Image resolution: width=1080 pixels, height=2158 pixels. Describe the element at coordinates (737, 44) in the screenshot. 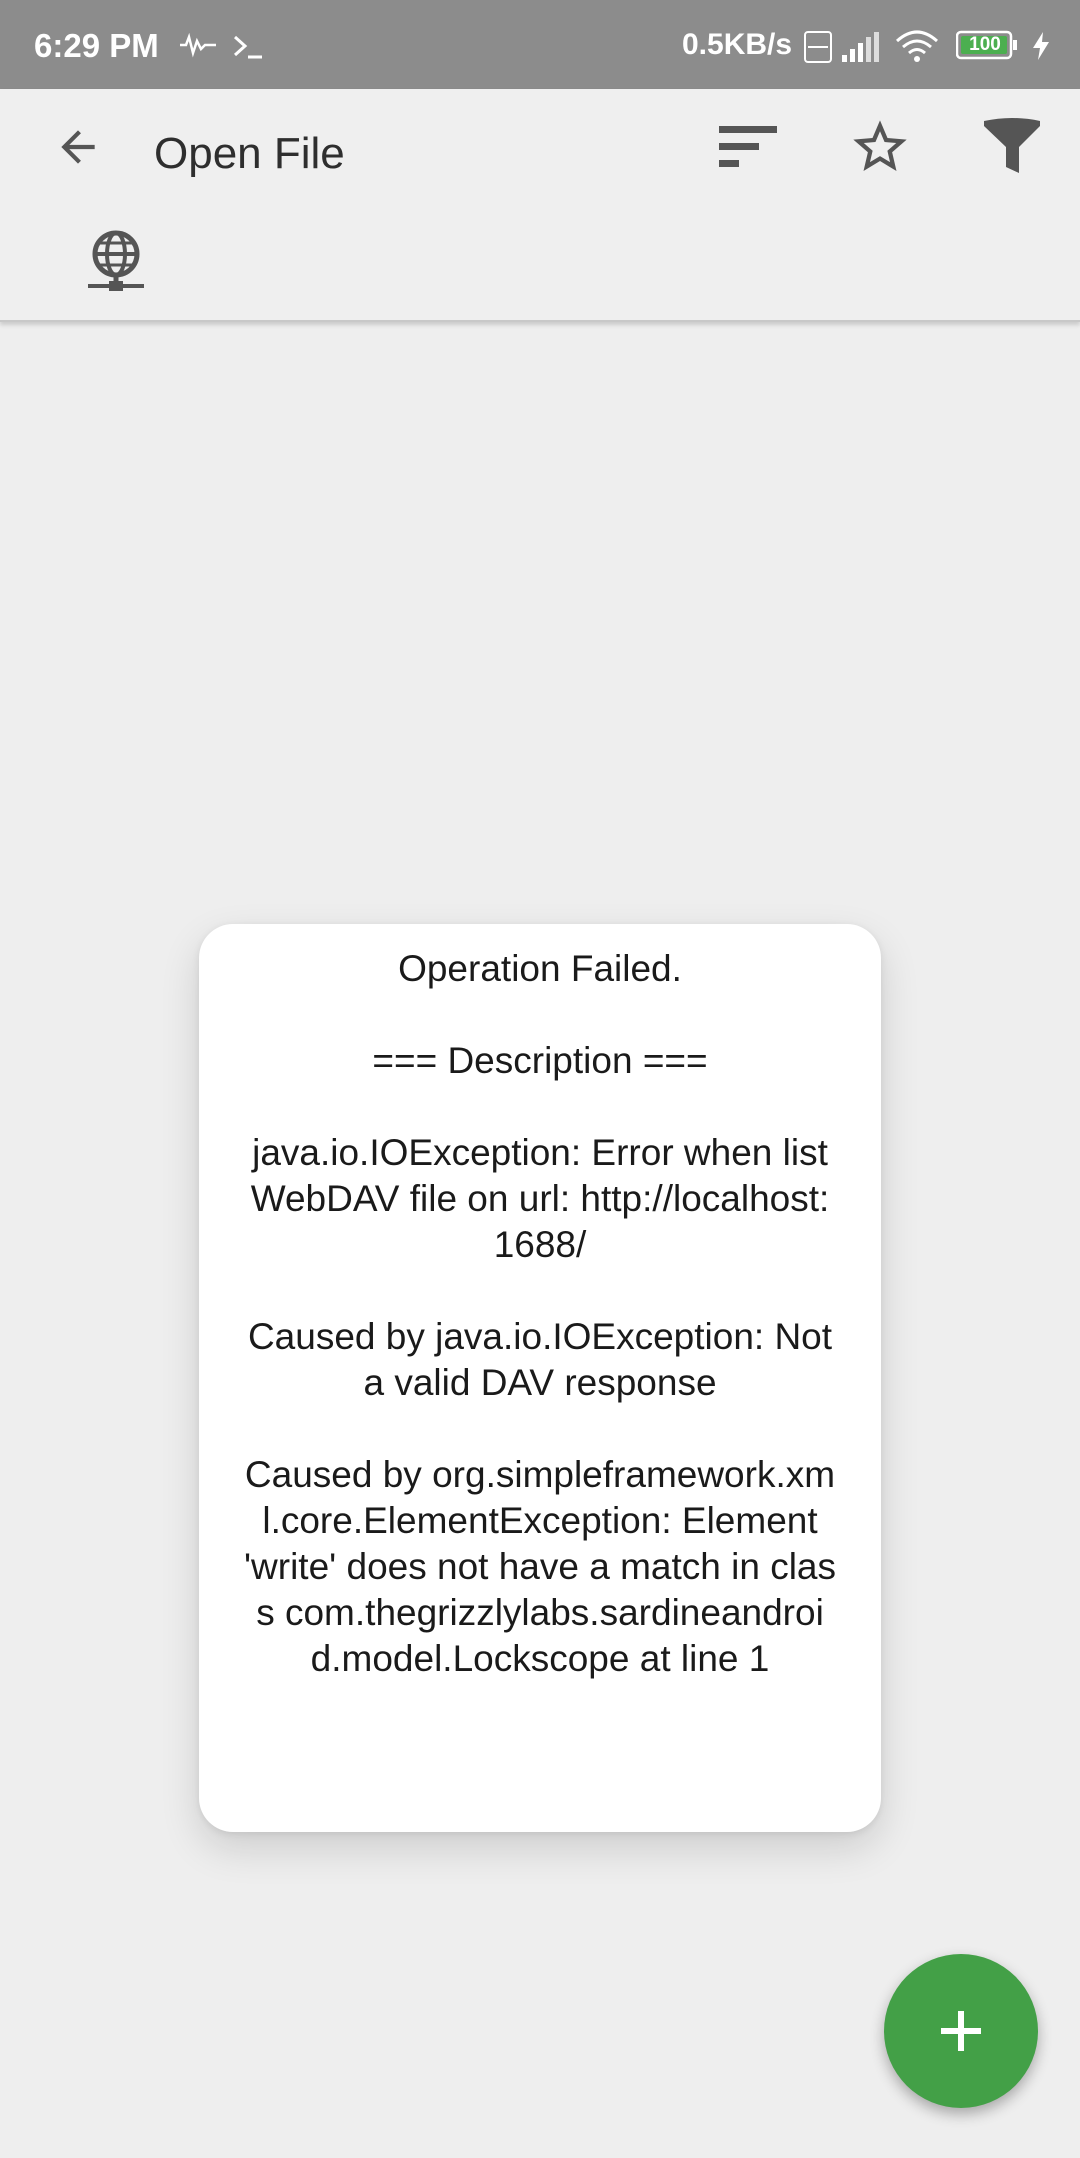

I see `network-speed: 0.5KB/s` at that location.